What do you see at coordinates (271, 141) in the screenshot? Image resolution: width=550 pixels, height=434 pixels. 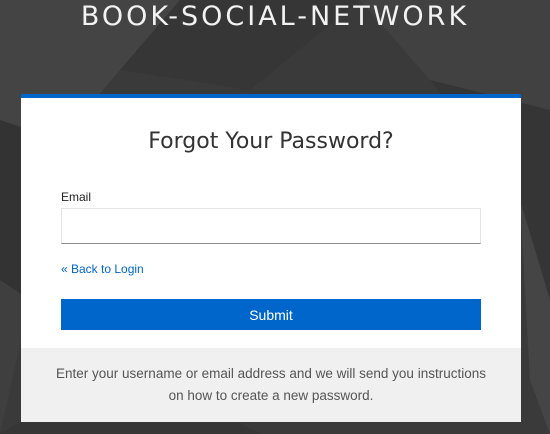 I see `page-title: Forgot Your Password?` at bounding box center [271, 141].